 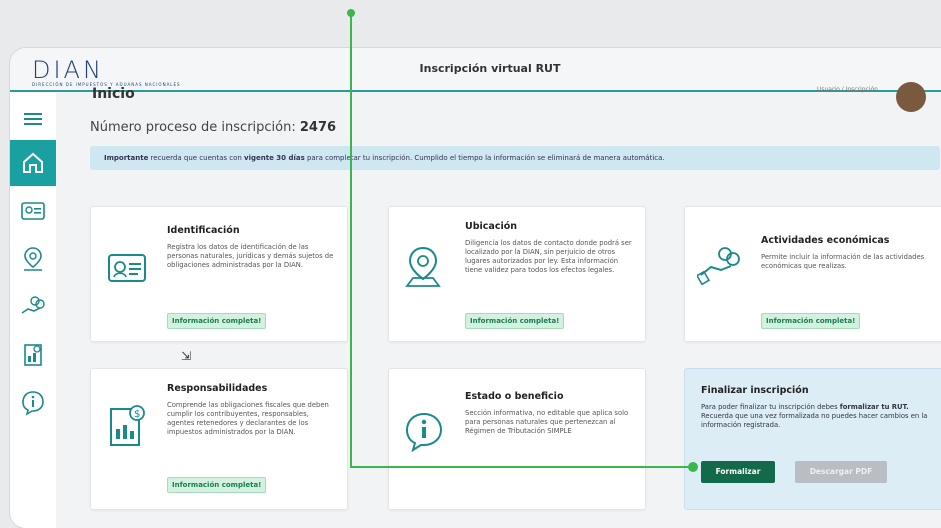 I want to click on sidebar, so click(x=33, y=310).